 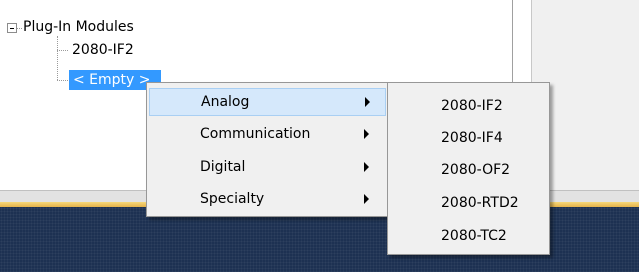 I want to click on submenu-item-label: 2080-IF4, so click(x=472, y=138).